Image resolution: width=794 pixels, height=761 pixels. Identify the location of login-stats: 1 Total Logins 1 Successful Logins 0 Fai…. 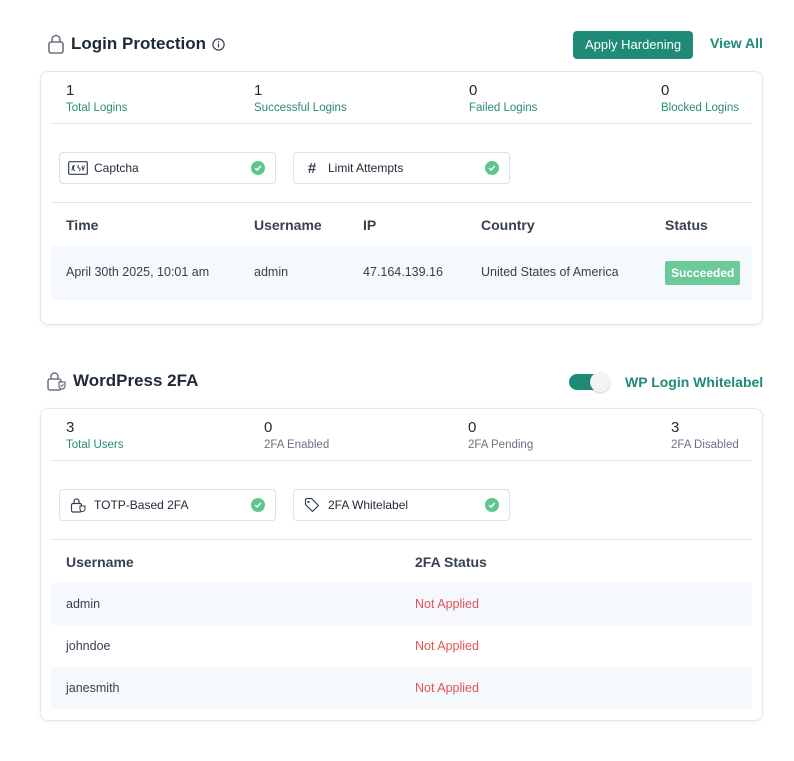
(401, 98).